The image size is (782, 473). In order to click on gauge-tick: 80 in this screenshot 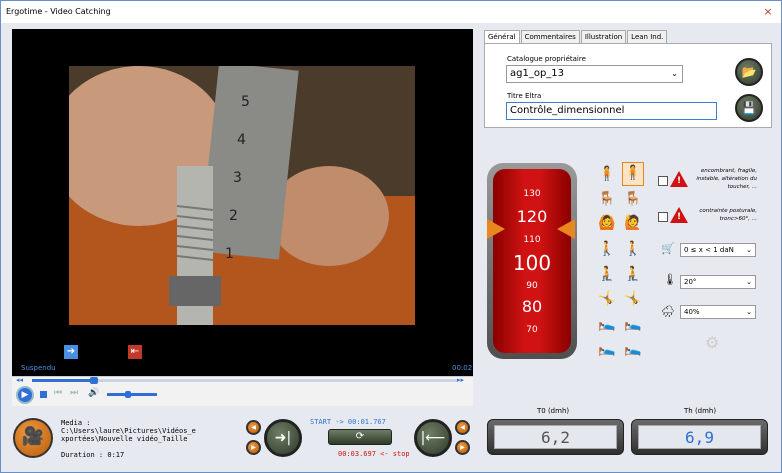, I will do `click(532, 306)`.